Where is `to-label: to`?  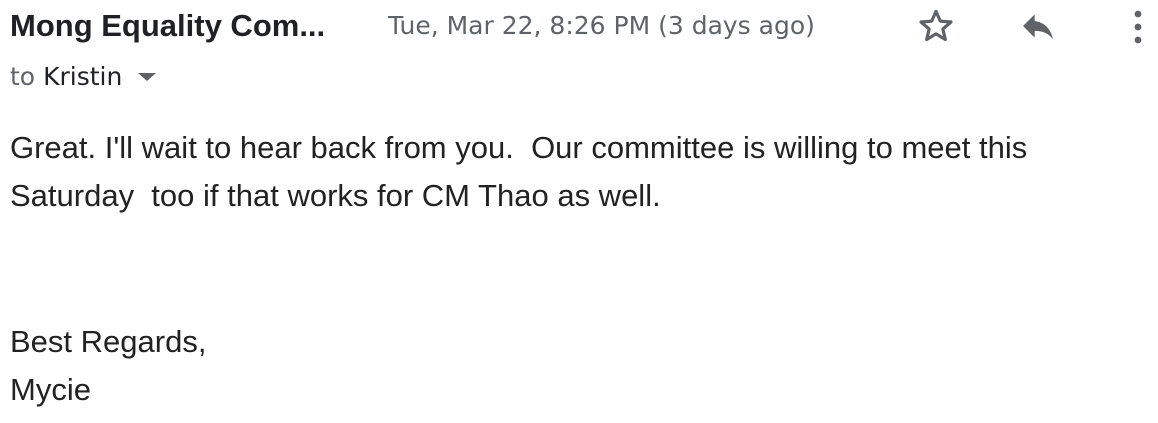
to-label: to is located at coordinates (23, 76).